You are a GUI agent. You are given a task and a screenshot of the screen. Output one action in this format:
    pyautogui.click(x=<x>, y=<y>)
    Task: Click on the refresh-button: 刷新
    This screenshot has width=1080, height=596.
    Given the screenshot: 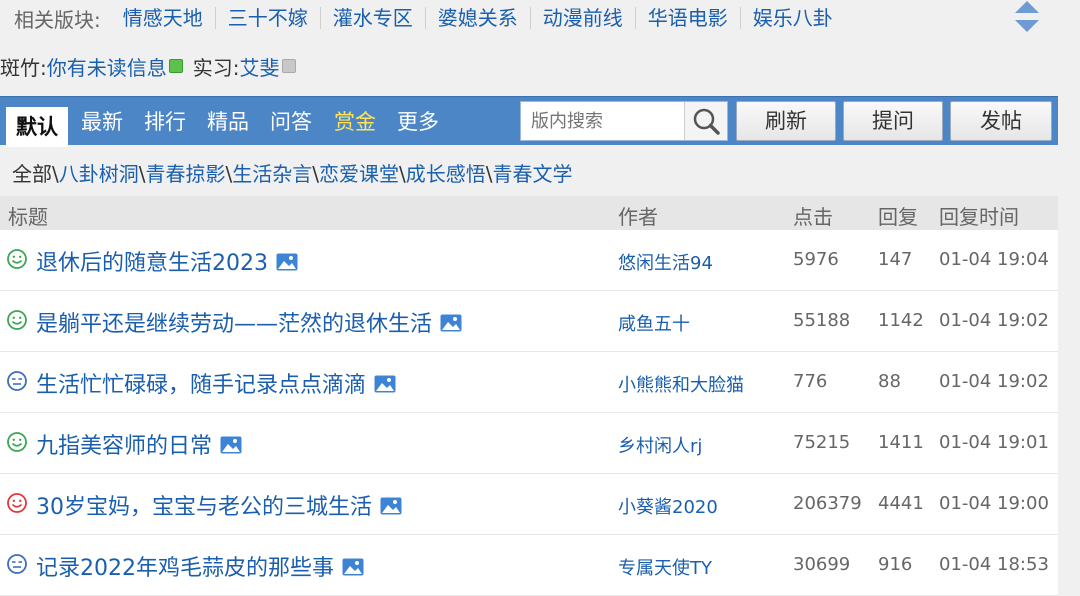 What is the action you would take?
    pyautogui.click(x=786, y=121)
    